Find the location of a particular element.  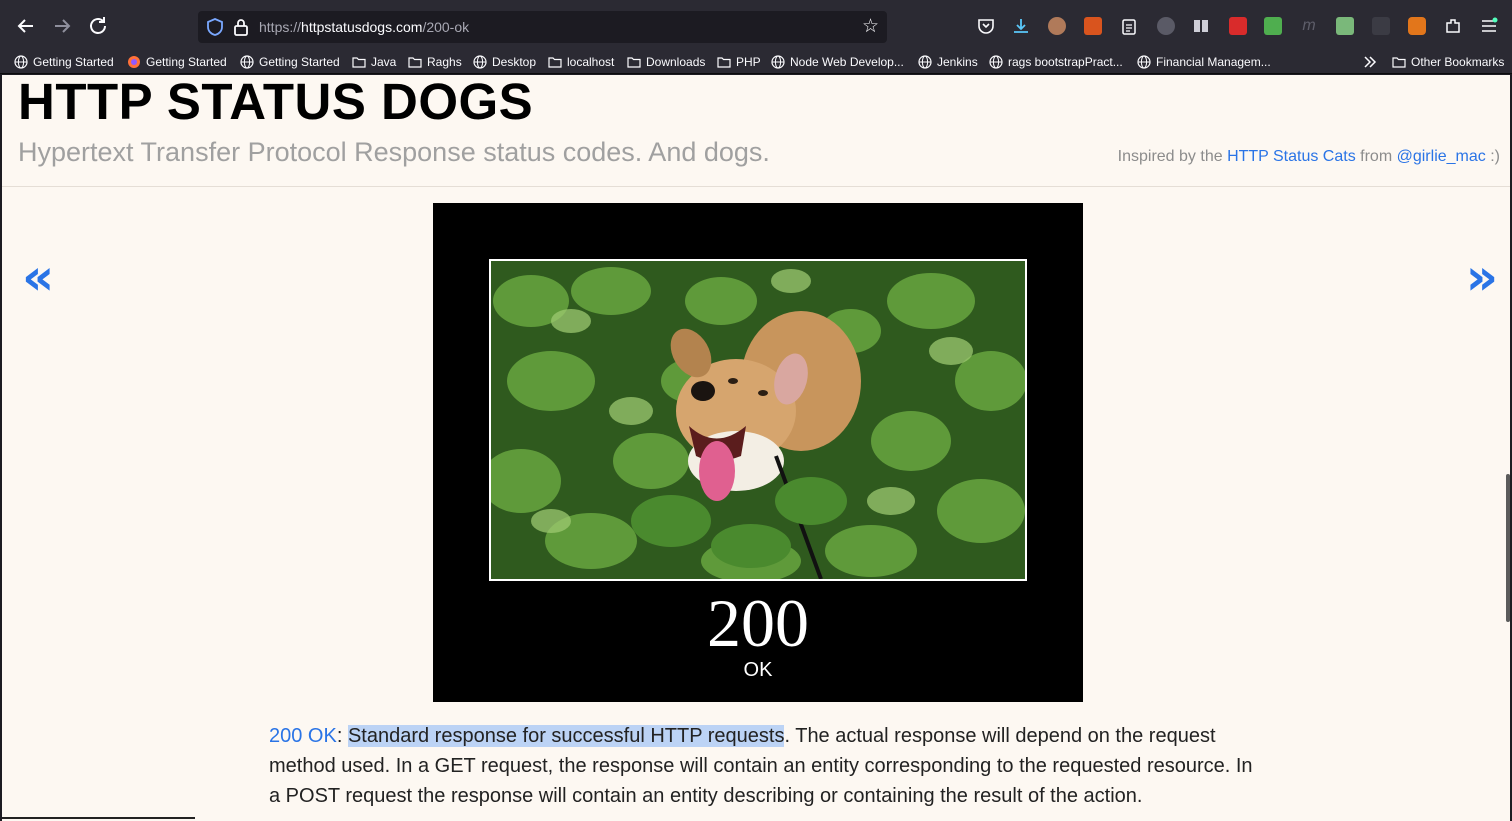

reader-icon is located at coordinates (1201, 26).